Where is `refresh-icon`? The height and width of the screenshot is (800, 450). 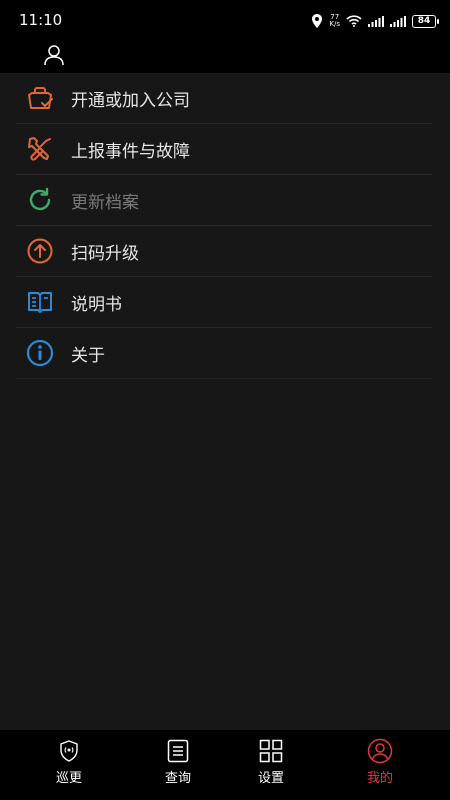
refresh-icon is located at coordinates (40, 200).